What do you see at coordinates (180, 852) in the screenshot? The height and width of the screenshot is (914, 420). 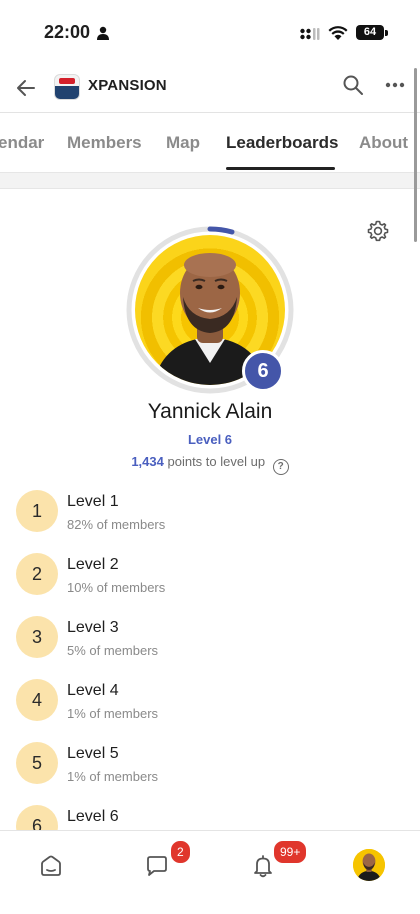 I see `chat-badge: 2` at bounding box center [180, 852].